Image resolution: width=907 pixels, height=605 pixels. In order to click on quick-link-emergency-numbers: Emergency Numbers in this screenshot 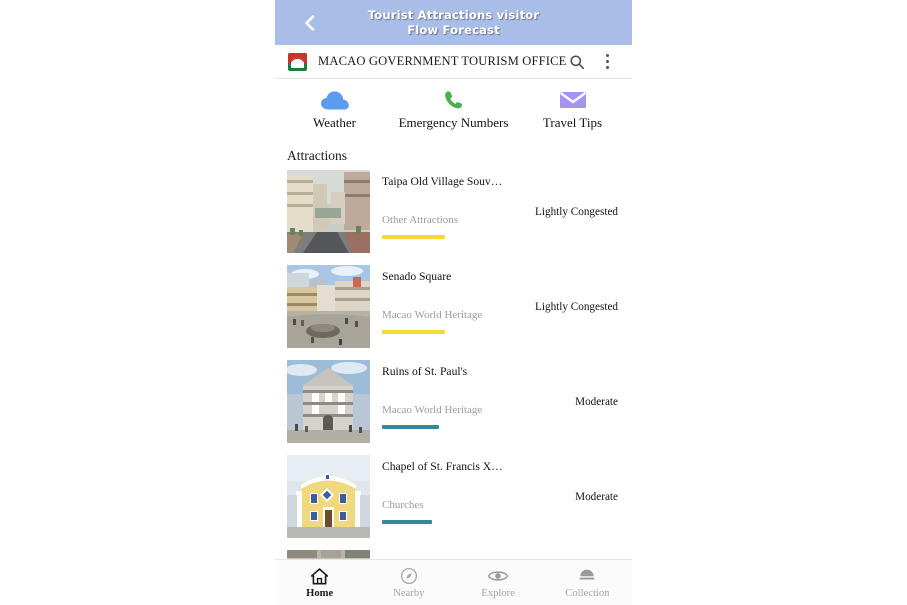, I will do `click(453, 110)`.